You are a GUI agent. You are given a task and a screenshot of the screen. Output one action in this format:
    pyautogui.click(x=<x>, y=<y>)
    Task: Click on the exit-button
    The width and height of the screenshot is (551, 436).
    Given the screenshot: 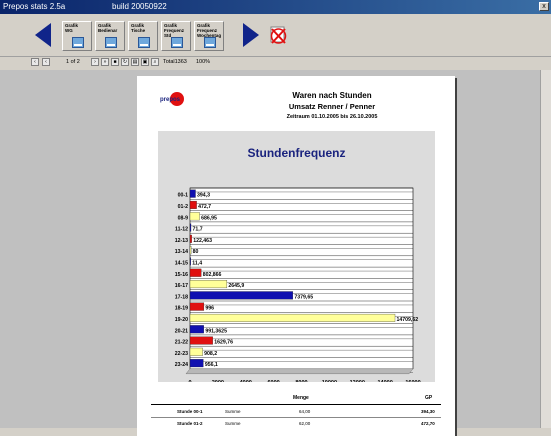 What is the action you would take?
    pyautogui.click(x=279, y=35)
    